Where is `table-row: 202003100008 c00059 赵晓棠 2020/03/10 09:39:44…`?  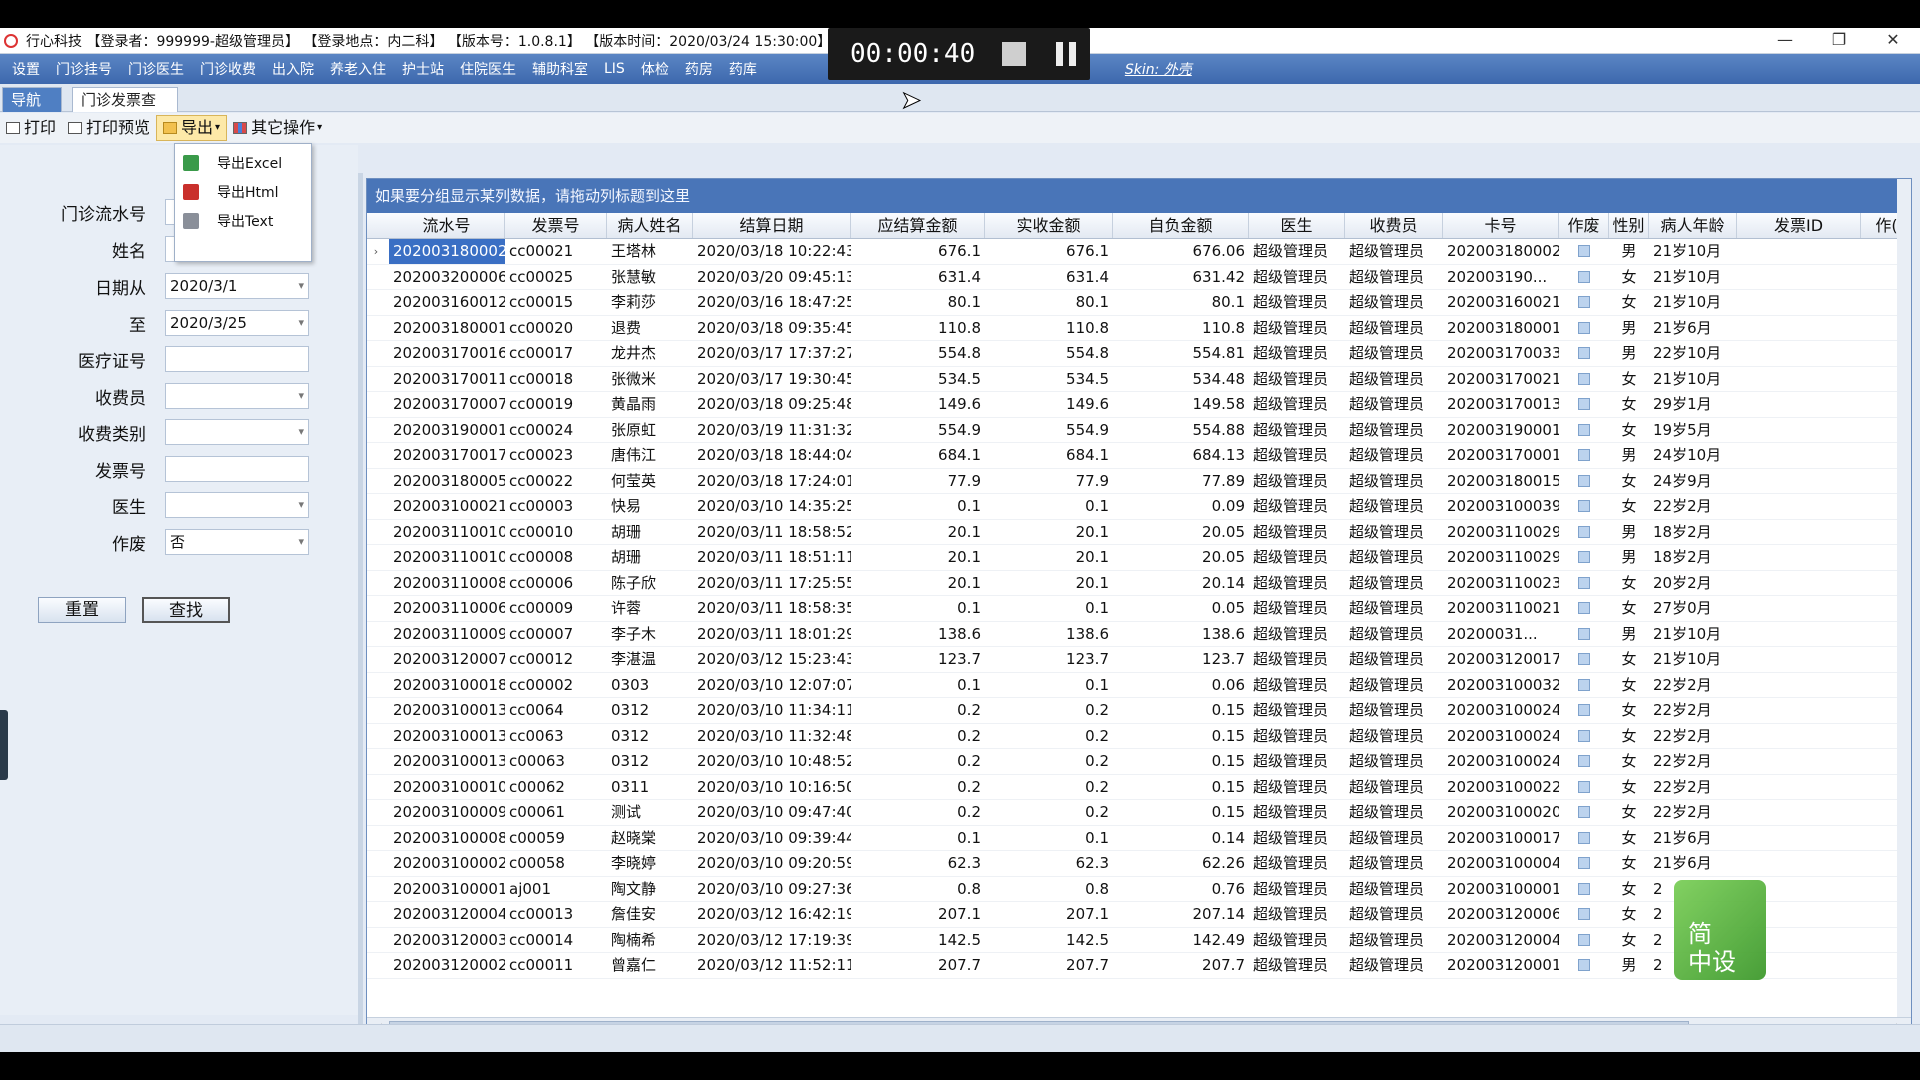 table-row: 202003100008 c00059 赵晓棠 2020/03/10 09:39:44… is located at coordinates (1139, 838).